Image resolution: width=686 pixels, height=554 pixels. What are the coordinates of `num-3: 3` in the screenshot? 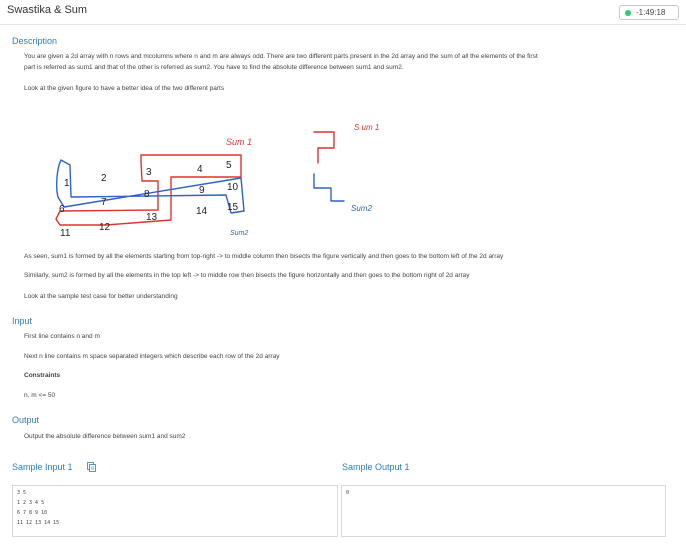 It's located at (149, 172).